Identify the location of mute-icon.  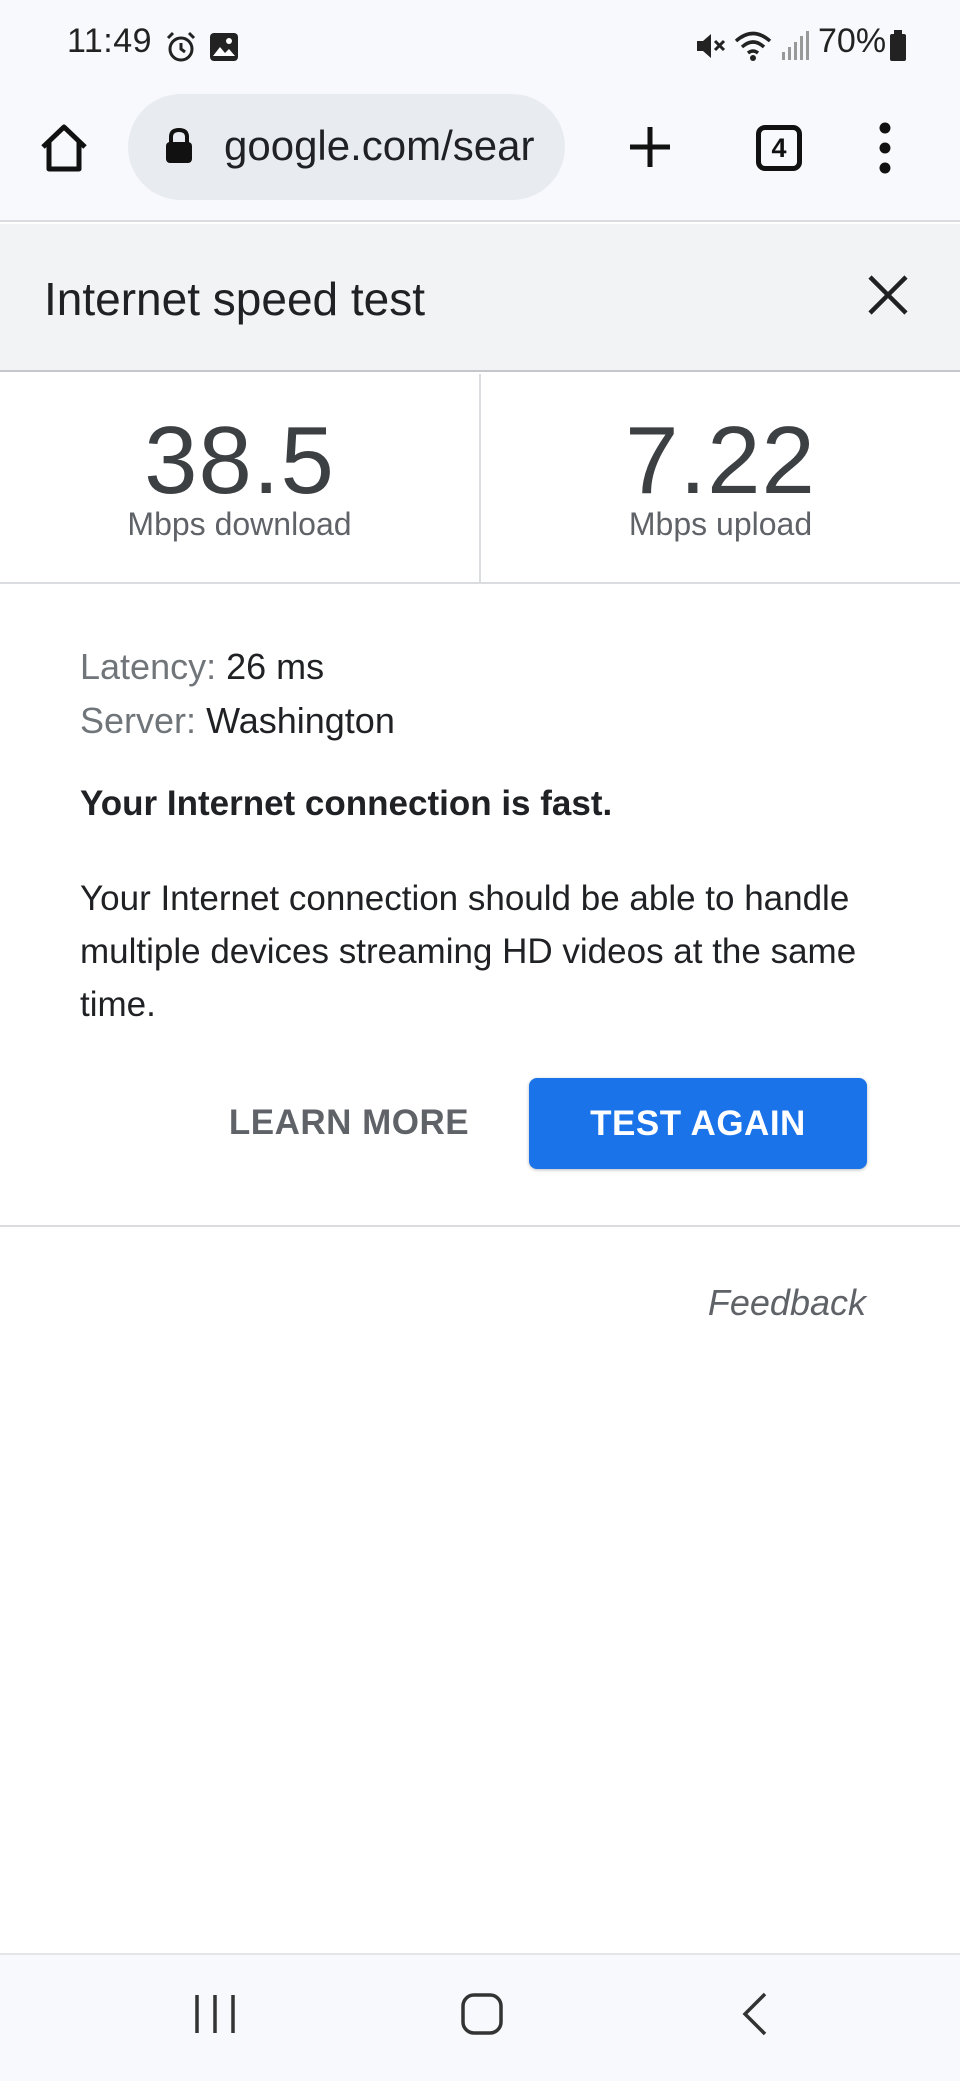
(711, 46).